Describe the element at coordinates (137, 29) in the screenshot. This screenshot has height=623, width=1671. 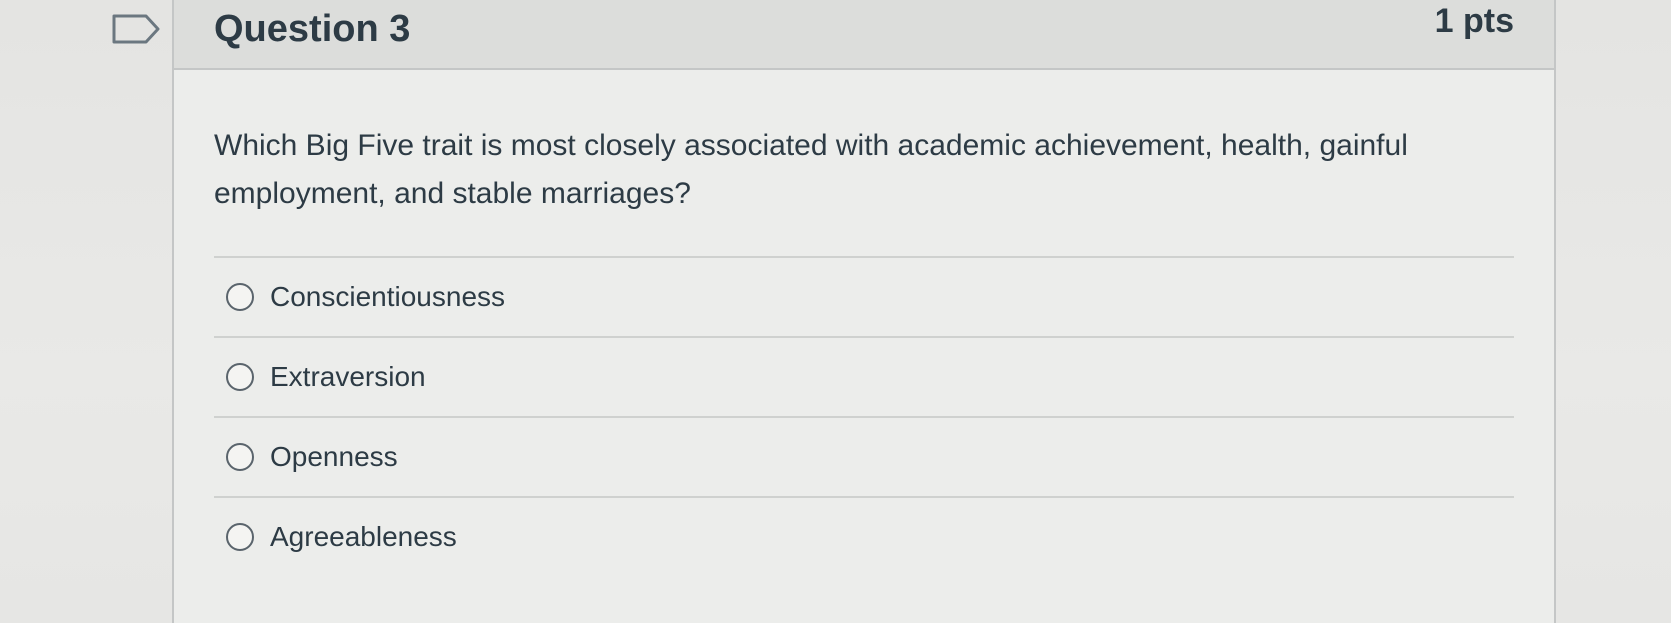
I see `flag-question-icon` at that location.